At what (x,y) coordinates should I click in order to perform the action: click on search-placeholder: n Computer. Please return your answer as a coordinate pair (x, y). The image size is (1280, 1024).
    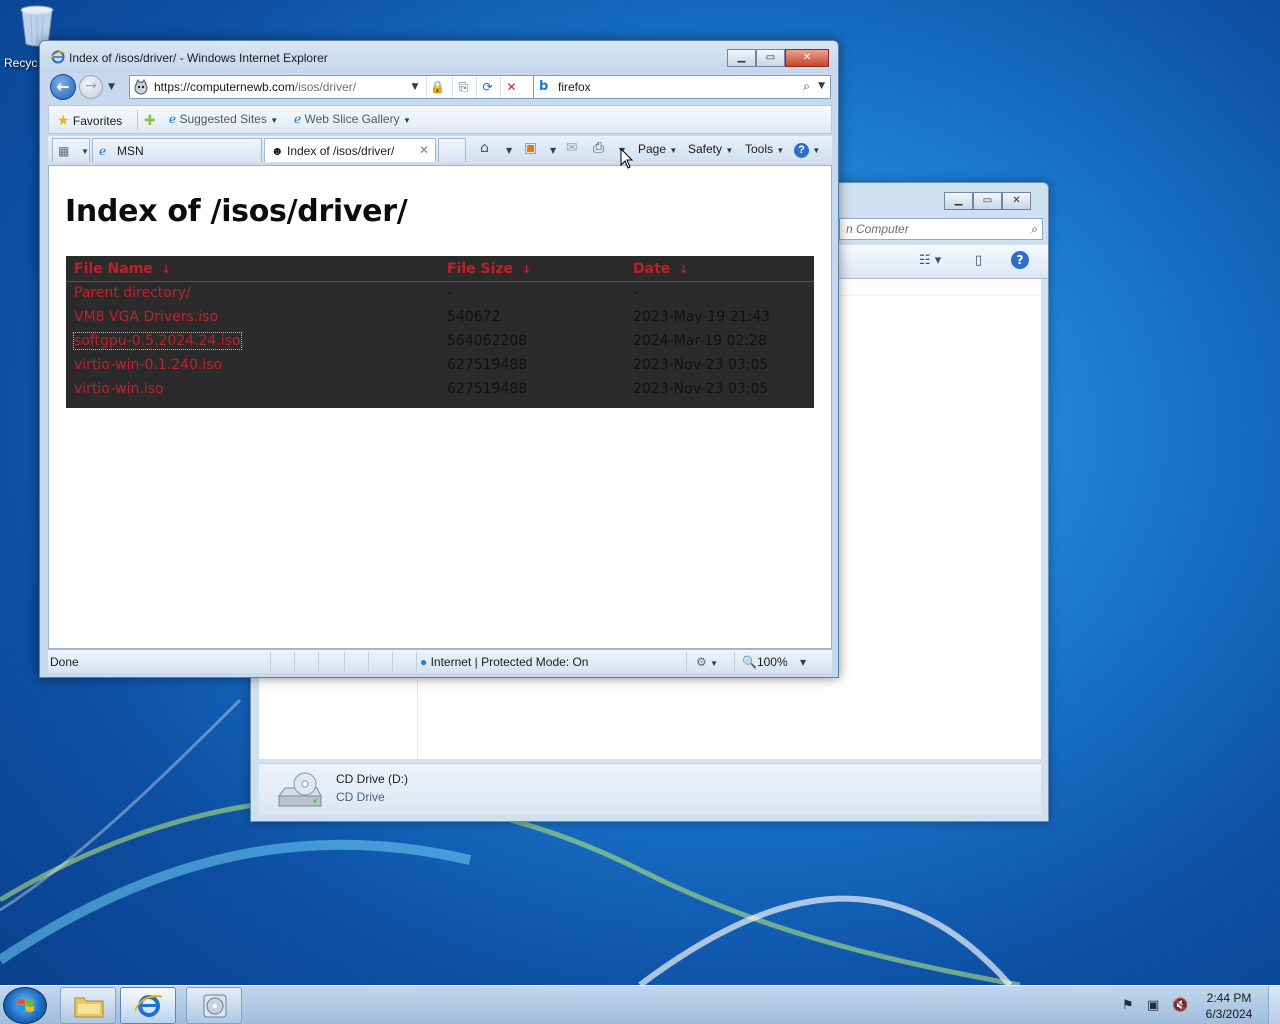
    Looking at the image, I should click on (877, 229).